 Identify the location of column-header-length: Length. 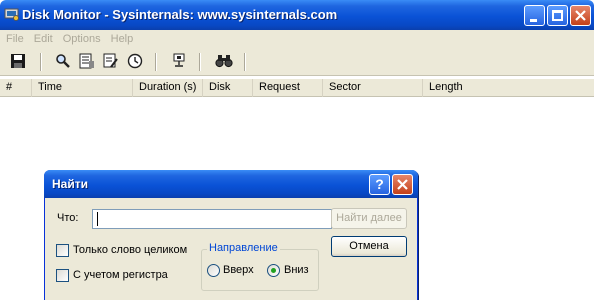
(508, 88).